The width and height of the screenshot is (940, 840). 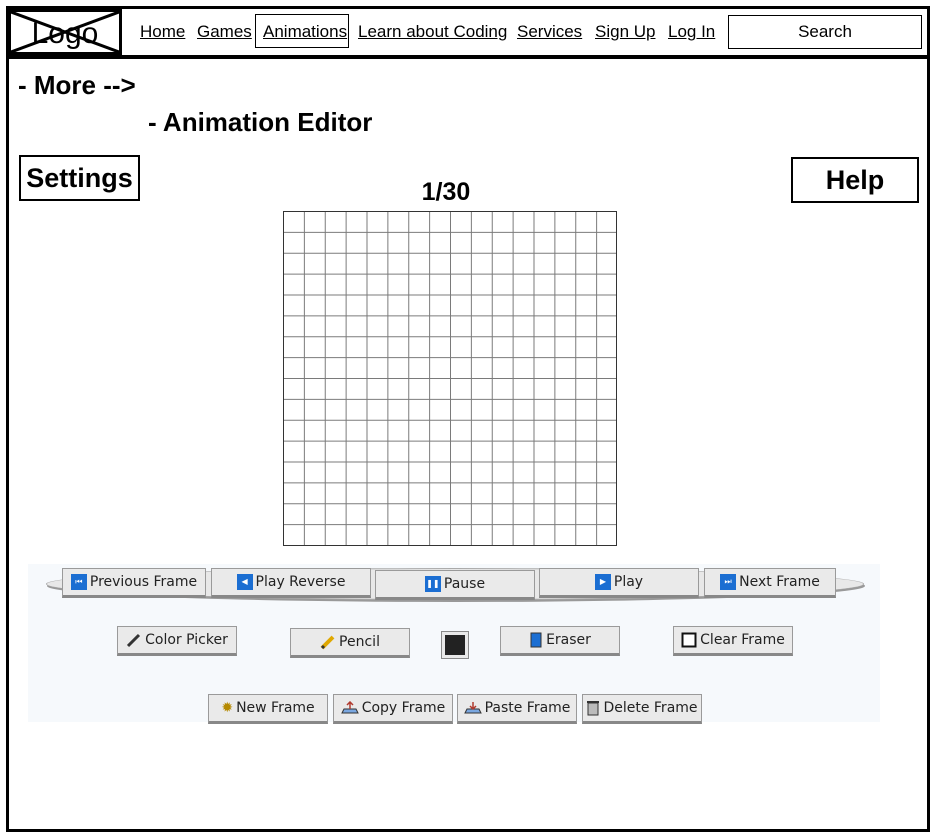 What do you see at coordinates (77, 85) in the screenshot?
I see `more-link: - More -->` at bounding box center [77, 85].